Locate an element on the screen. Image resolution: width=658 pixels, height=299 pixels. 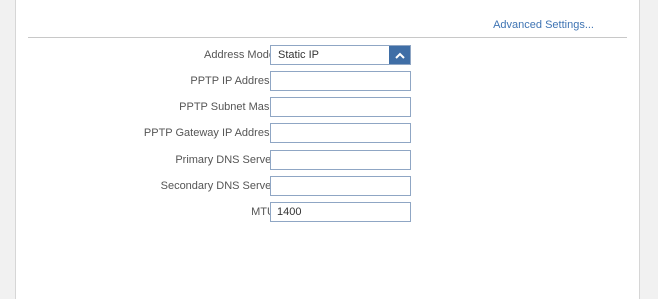
primary-dns-label: Primary DNS Server: is located at coordinates (226, 160).